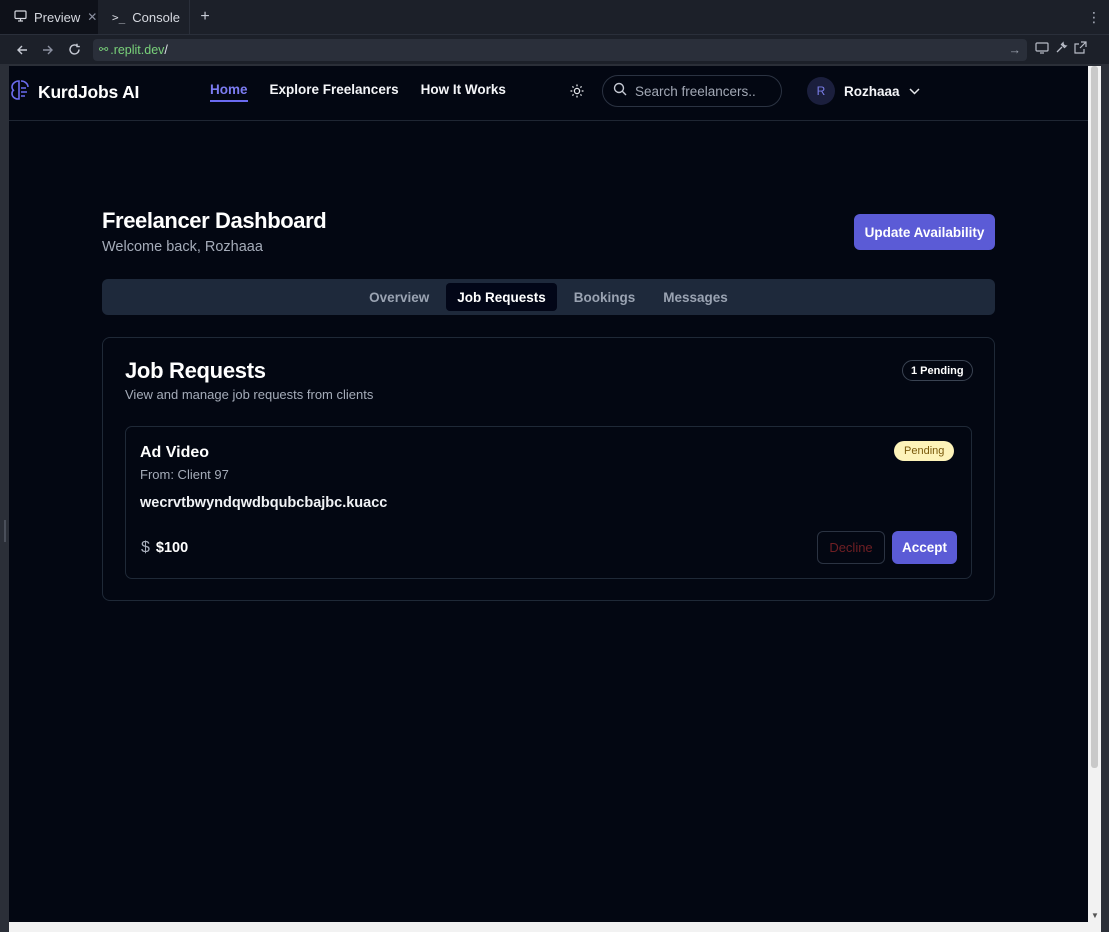 This screenshot has width=1109, height=932. I want to click on ide-tab-preview: Preview ✕, so click(49, 17).